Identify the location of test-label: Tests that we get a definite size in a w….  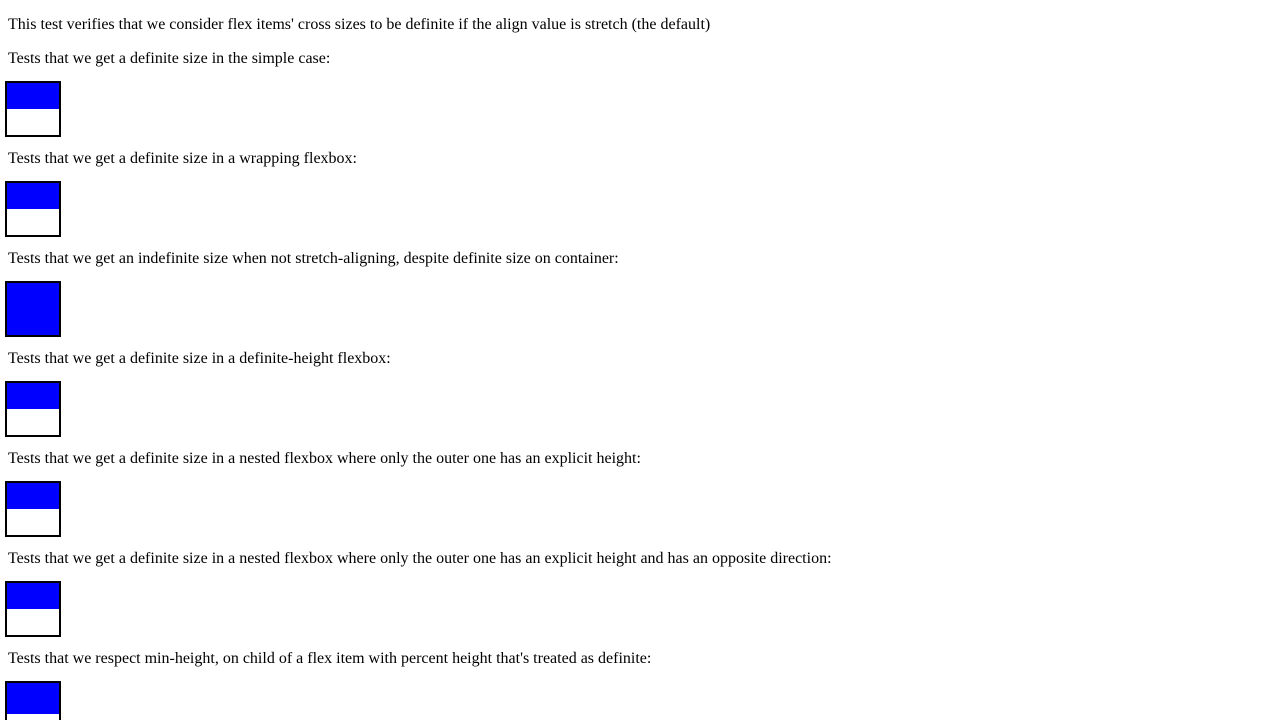
(182, 158).